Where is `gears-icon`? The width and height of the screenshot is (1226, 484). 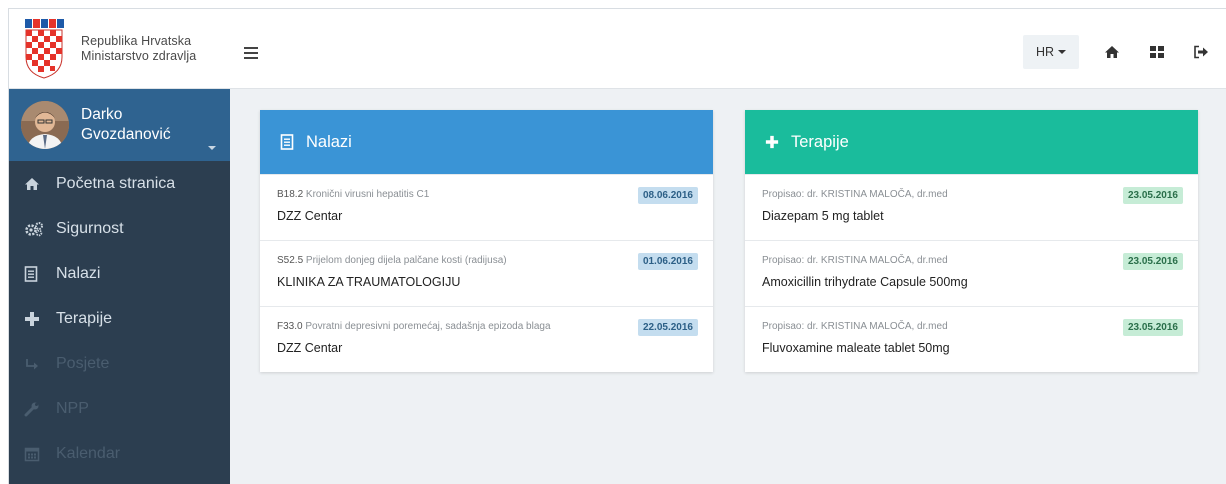 gears-icon is located at coordinates (34, 229).